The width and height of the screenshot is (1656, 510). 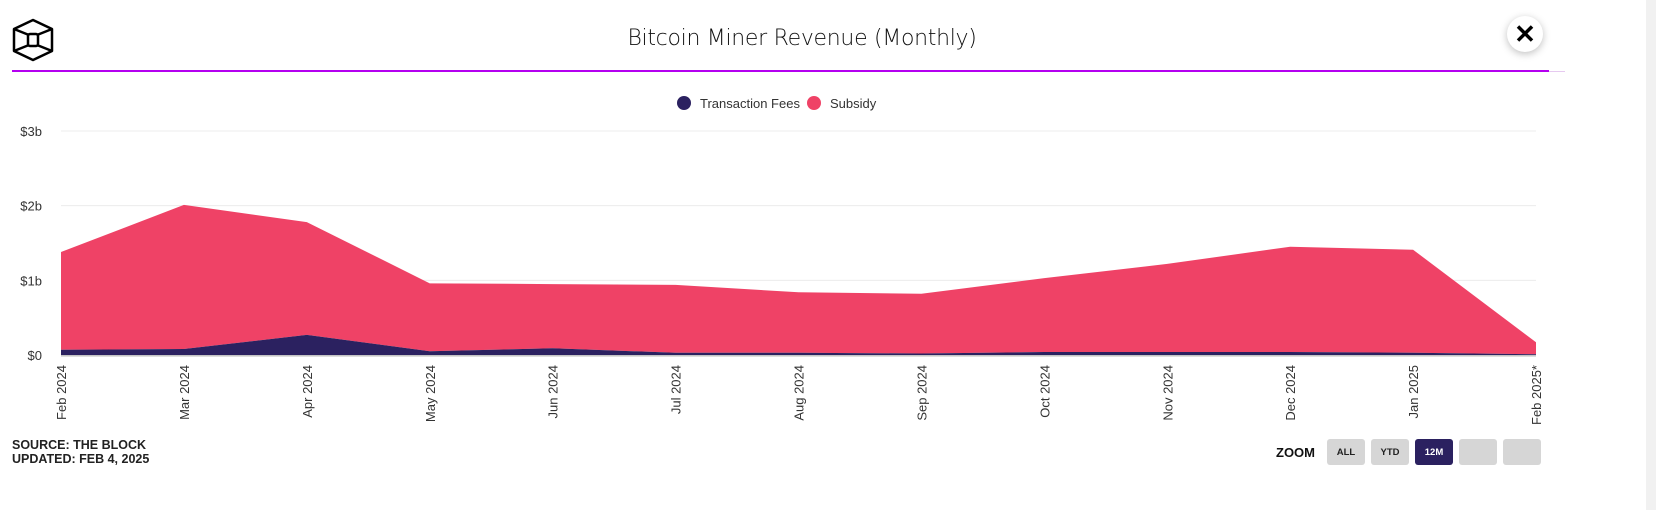 What do you see at coordinates (553, 392) in the screenshot?
I see `x-tick-label: Jun 2024` at bounding box center [553, 392].